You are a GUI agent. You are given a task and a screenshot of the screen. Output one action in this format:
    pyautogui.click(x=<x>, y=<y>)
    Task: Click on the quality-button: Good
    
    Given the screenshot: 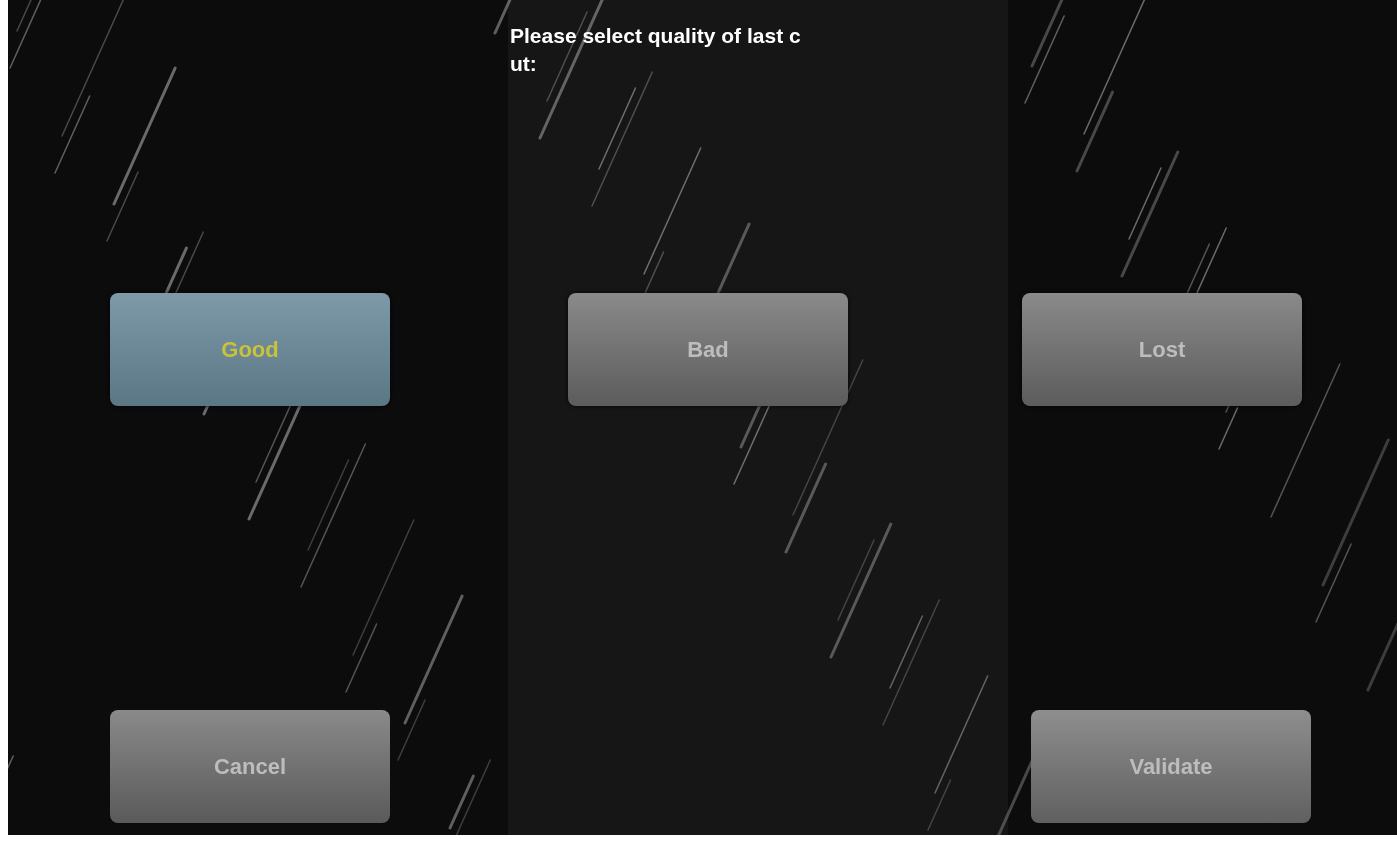 What is the action you would take?
    pyautogui.click(x=250, y=349)
    